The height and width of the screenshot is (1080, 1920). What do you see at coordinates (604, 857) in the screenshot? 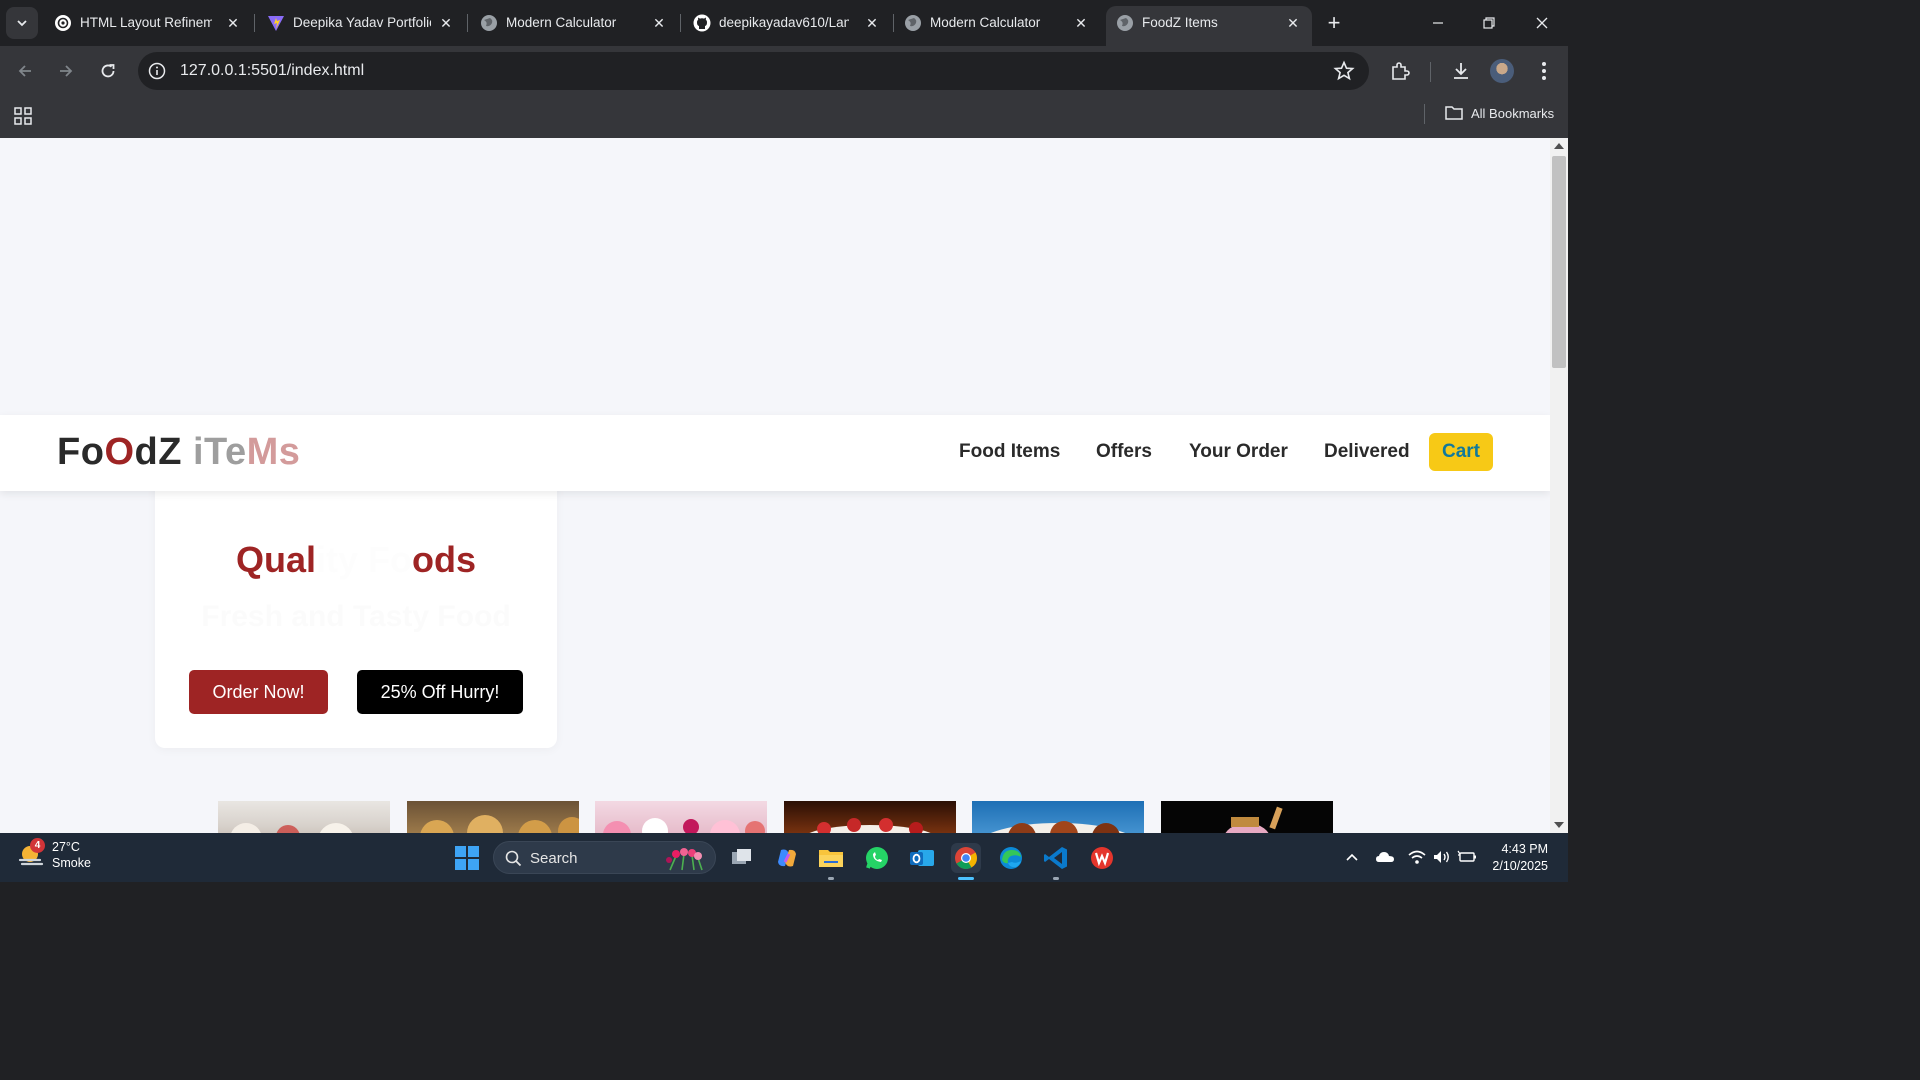
I see `taskbar-search: Search` at bounding box center [604, 857].